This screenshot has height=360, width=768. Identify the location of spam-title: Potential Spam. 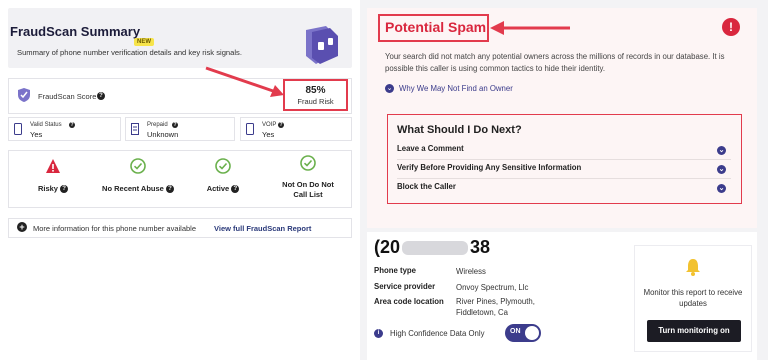
(436, 27).